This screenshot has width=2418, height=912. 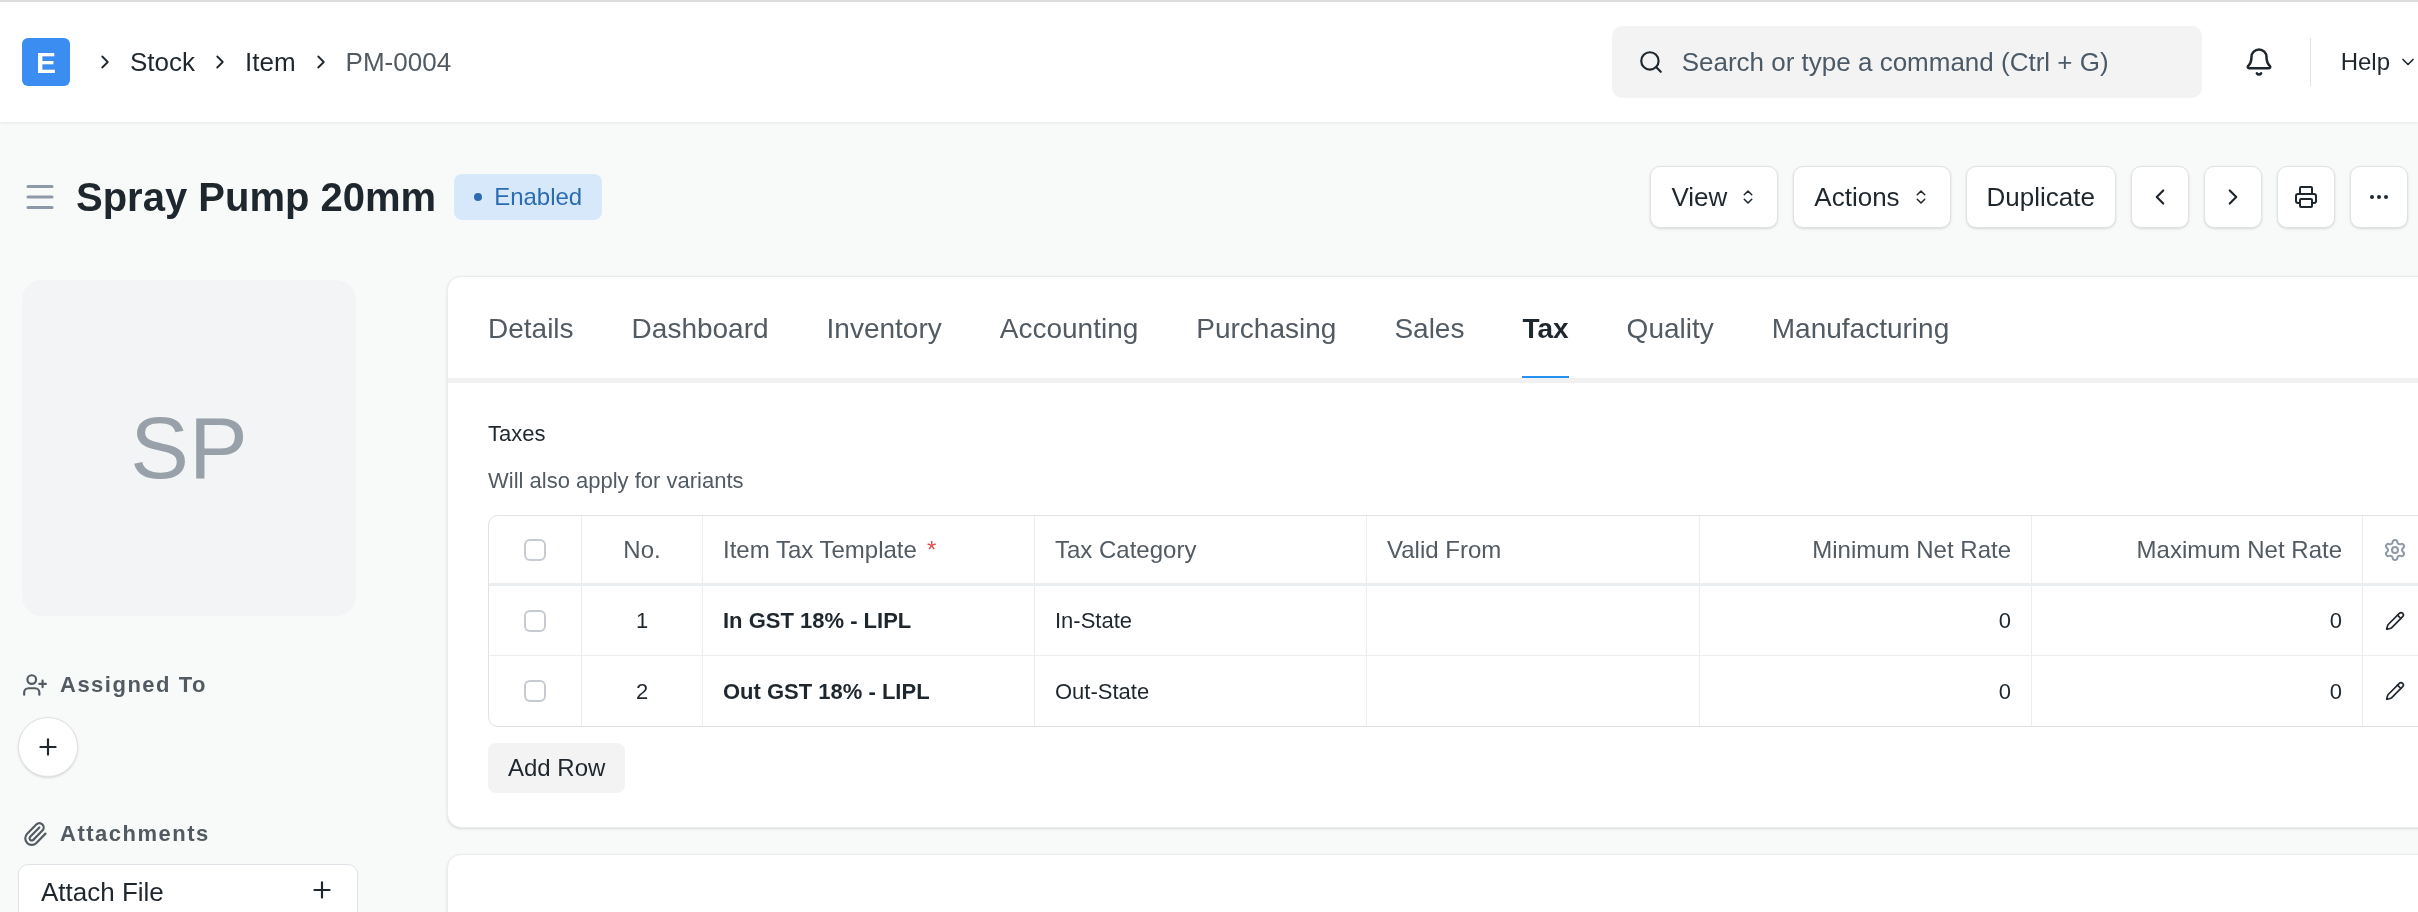 What do you see at coordinates (1714, 197) in the screenshot?
I see `dropdown-button: View` at bounding box center [1714, 197].